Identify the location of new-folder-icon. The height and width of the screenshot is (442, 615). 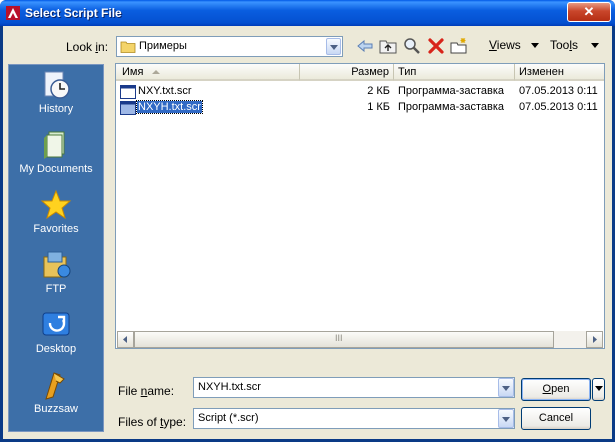
(459, 46).